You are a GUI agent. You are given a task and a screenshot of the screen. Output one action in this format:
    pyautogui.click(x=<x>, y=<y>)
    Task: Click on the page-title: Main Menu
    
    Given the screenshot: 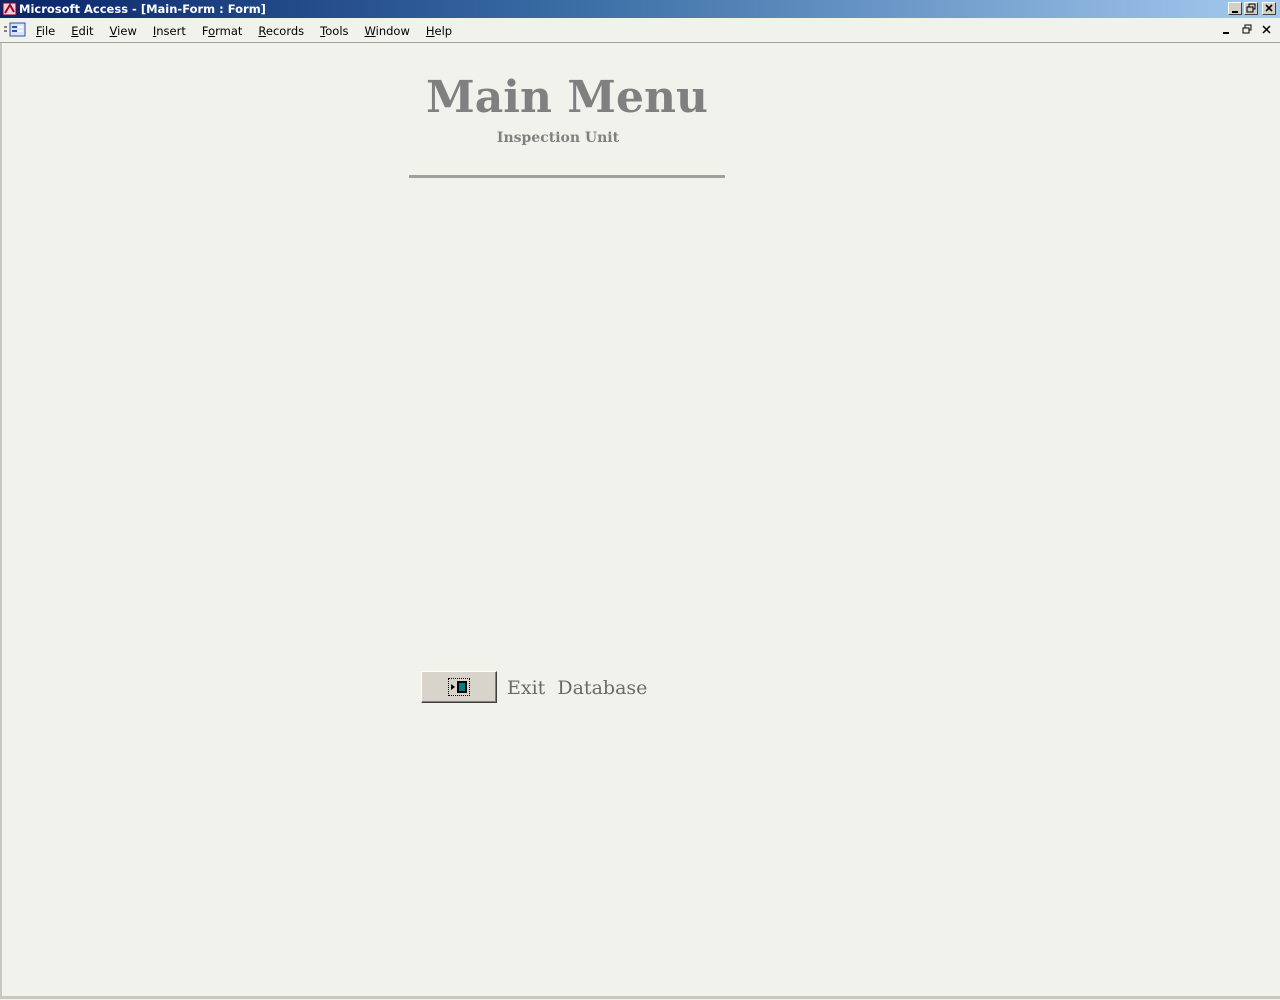 What is the action you would take?
    pyautogui.click(x=567, y=97)
    